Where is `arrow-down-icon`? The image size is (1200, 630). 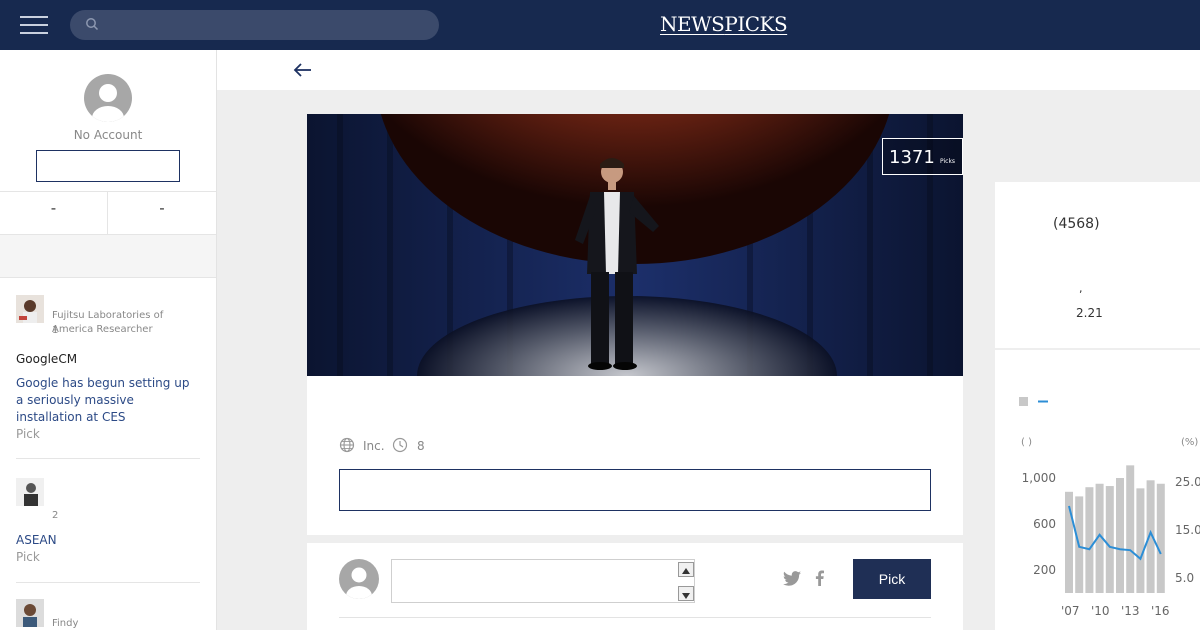 arrow-down-icon is located at coordinates (686, 596).